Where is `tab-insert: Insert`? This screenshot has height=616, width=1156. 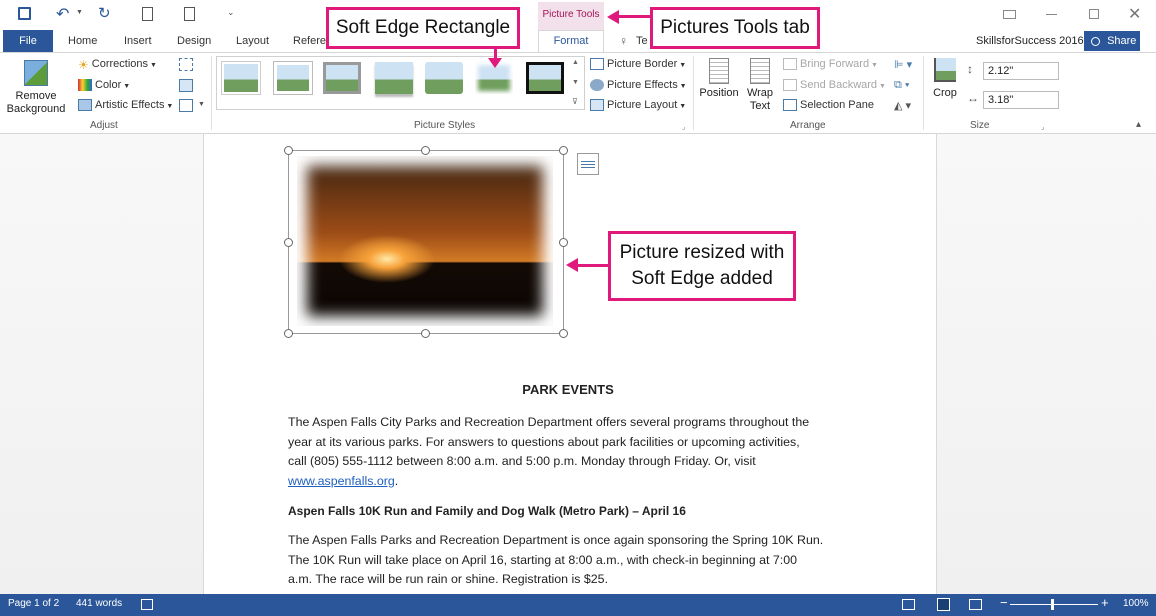
tab-insert: Insert is located at coordinates (138, 41).